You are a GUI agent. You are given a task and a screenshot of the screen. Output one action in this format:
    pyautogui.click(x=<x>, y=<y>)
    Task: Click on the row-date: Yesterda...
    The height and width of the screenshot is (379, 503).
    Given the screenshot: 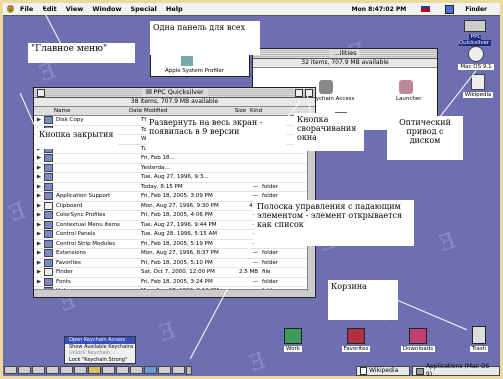 What is the action you would take?
    pyautogui.click(x=155, y=167)
    